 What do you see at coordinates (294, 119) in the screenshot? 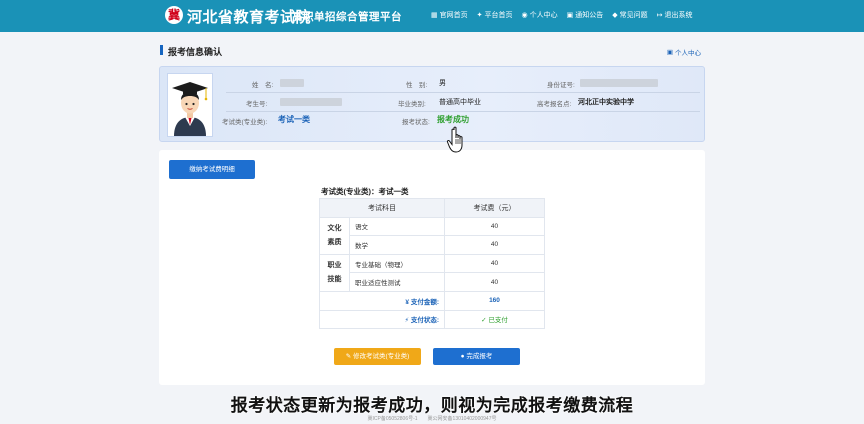
I see `exam-type-value: 考试一类` at bounding box center [294, 119].